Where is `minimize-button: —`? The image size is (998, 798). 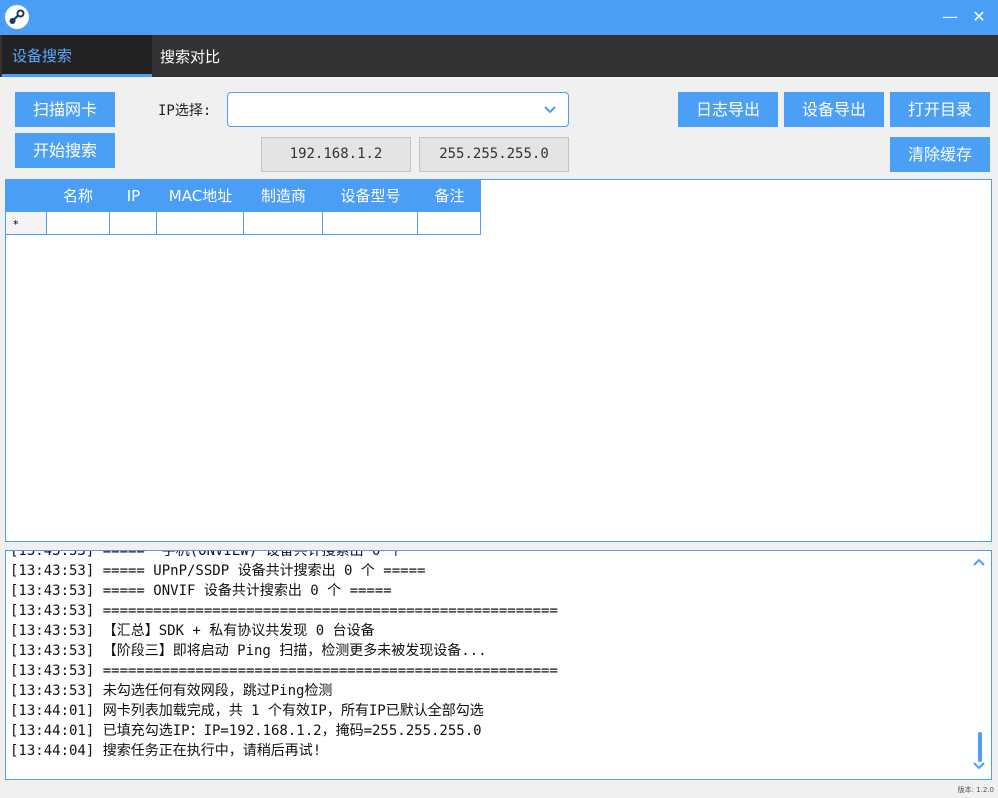
minimize-button: — is located at coordinates (950, 17).